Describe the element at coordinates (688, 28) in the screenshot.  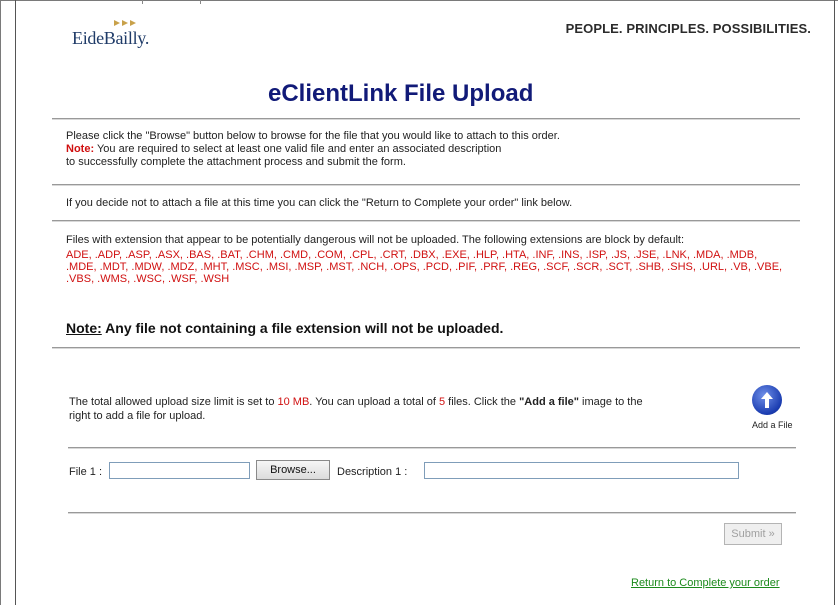
I see `tagline: PEOPLE. PRINCIPLES. POSSIBILITIES.` at that location.